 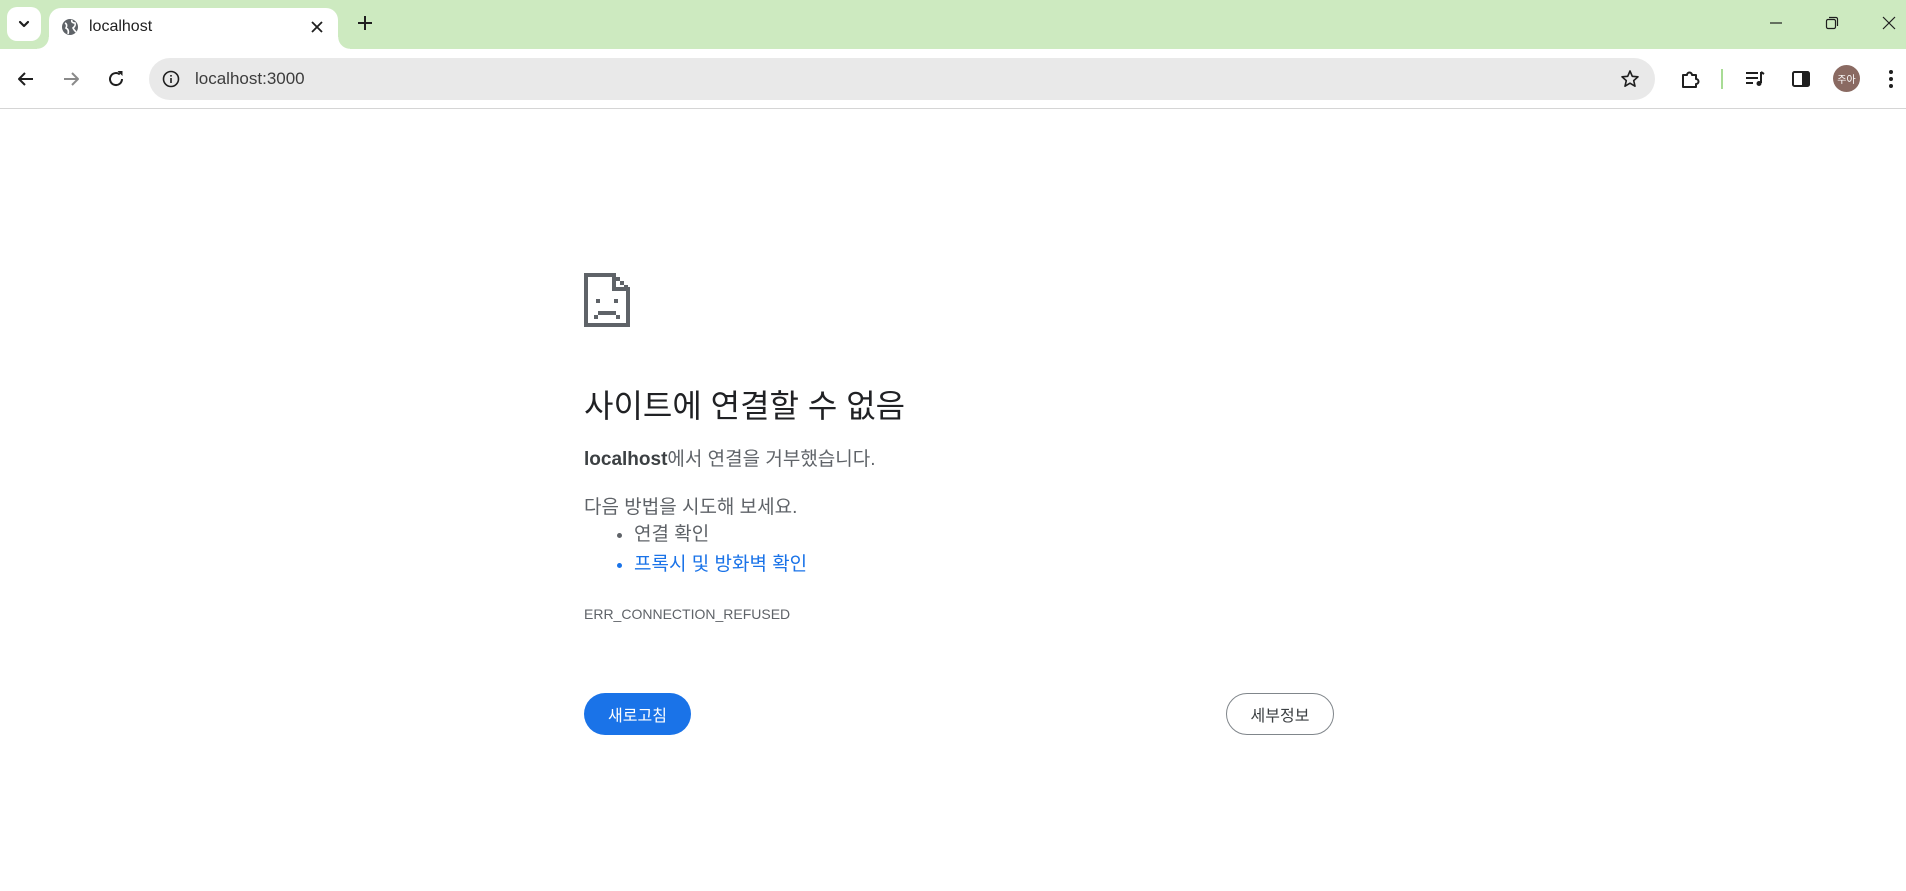 I want to click on window-close-icon, so click(x=1889, y=23).